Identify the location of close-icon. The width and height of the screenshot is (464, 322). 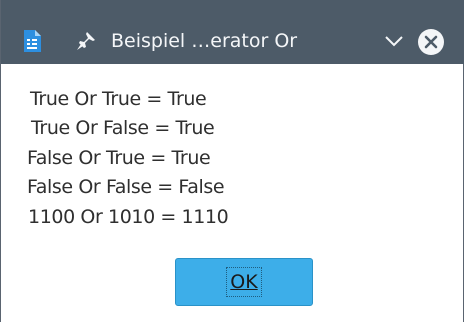
(431, 42).